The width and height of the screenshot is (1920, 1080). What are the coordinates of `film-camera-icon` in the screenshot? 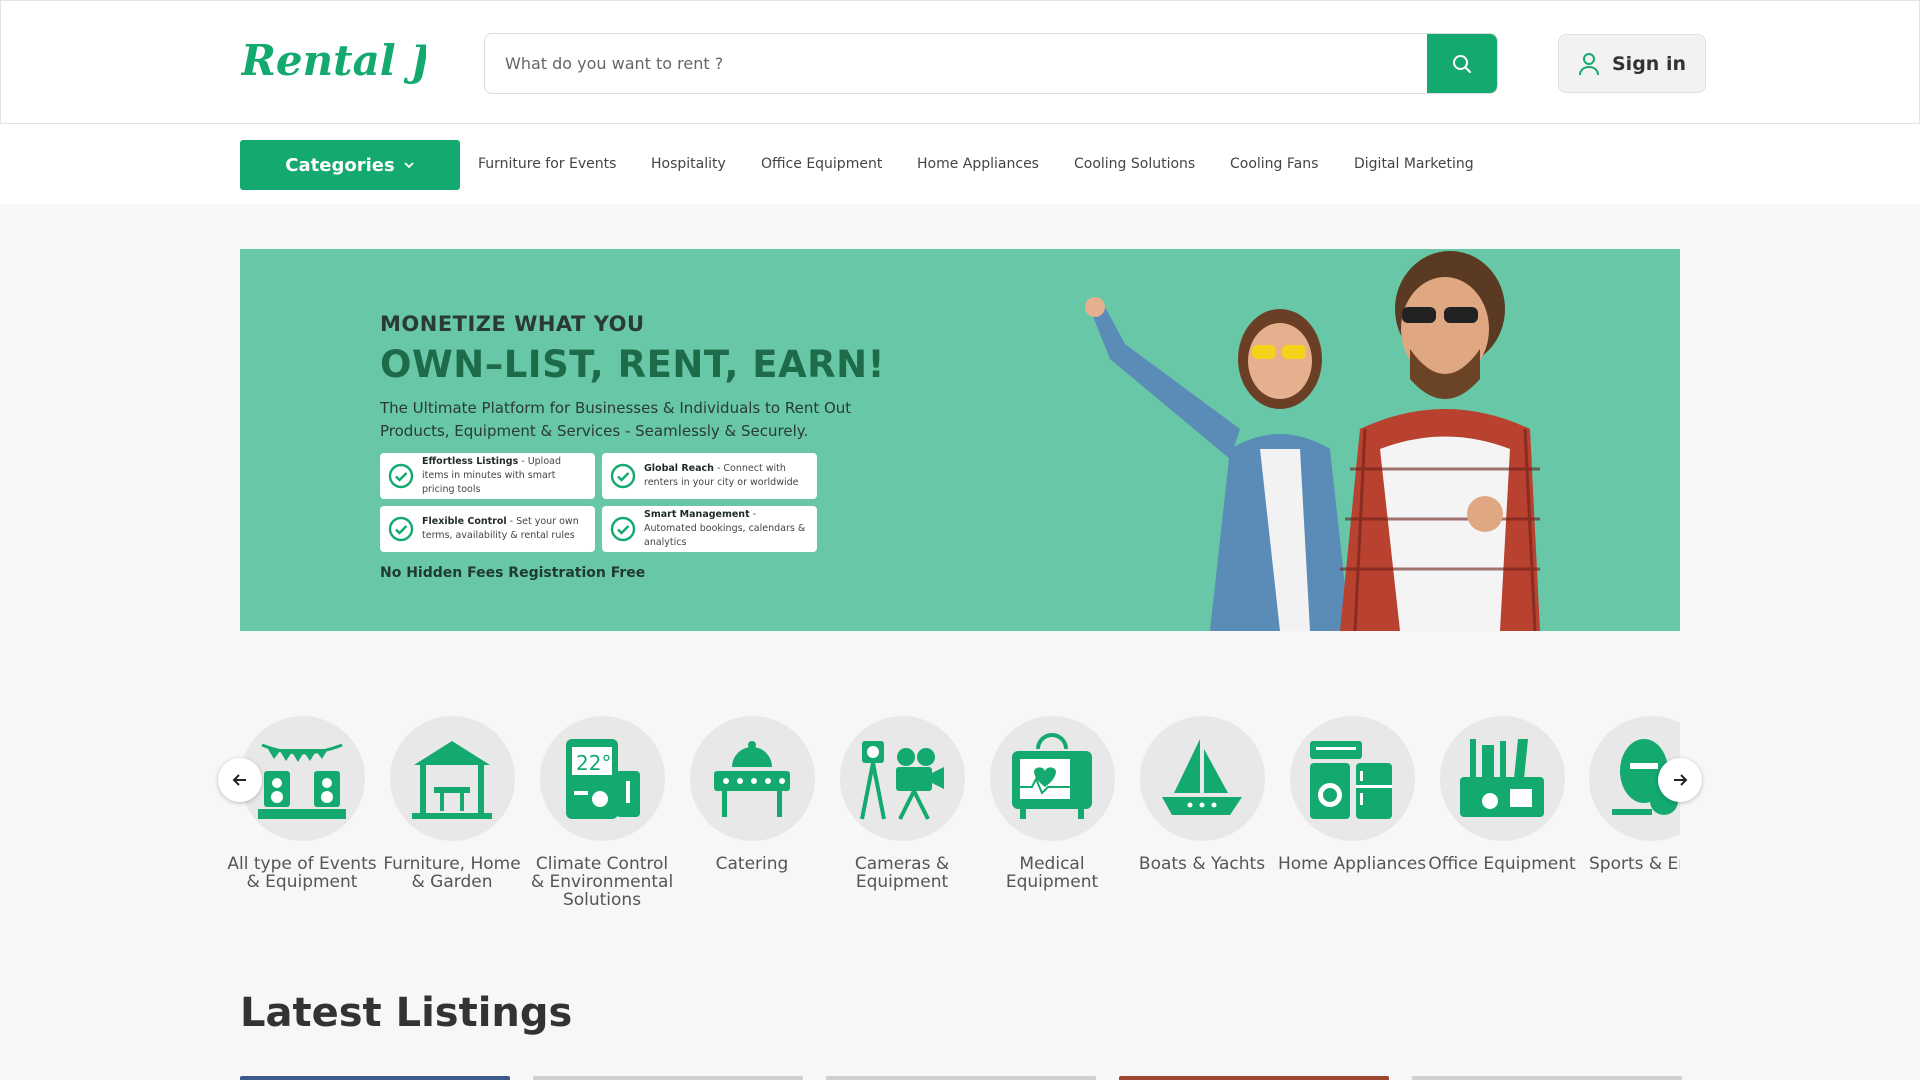 It's located at (902, 780).